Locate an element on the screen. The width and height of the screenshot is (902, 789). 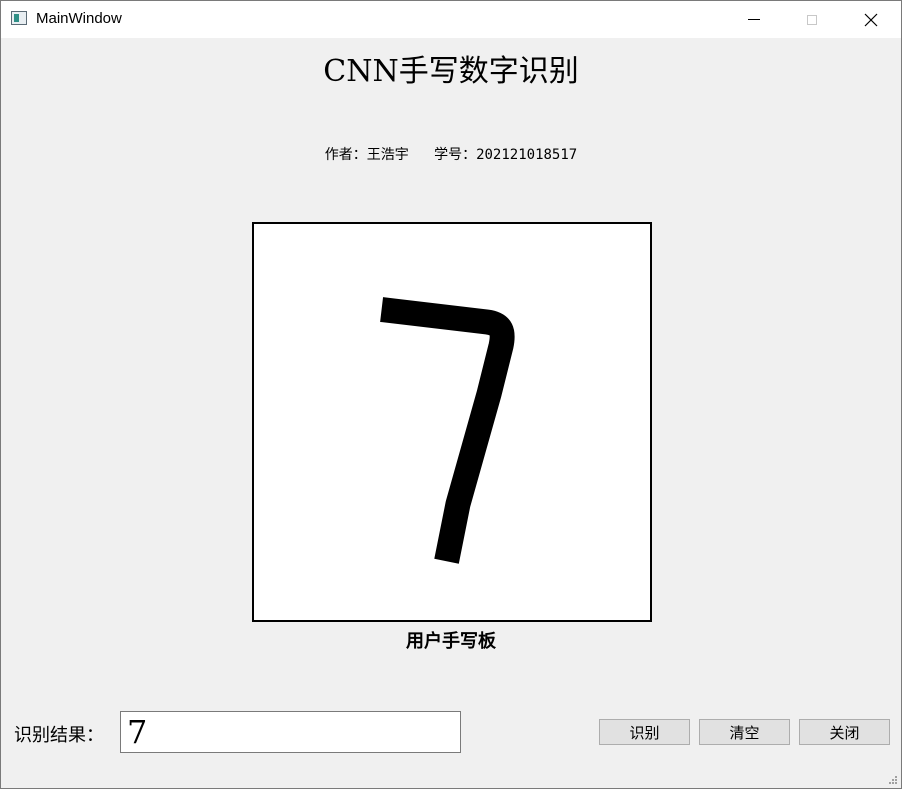
close-button: 关闭 is located at coordinates (844, 732).